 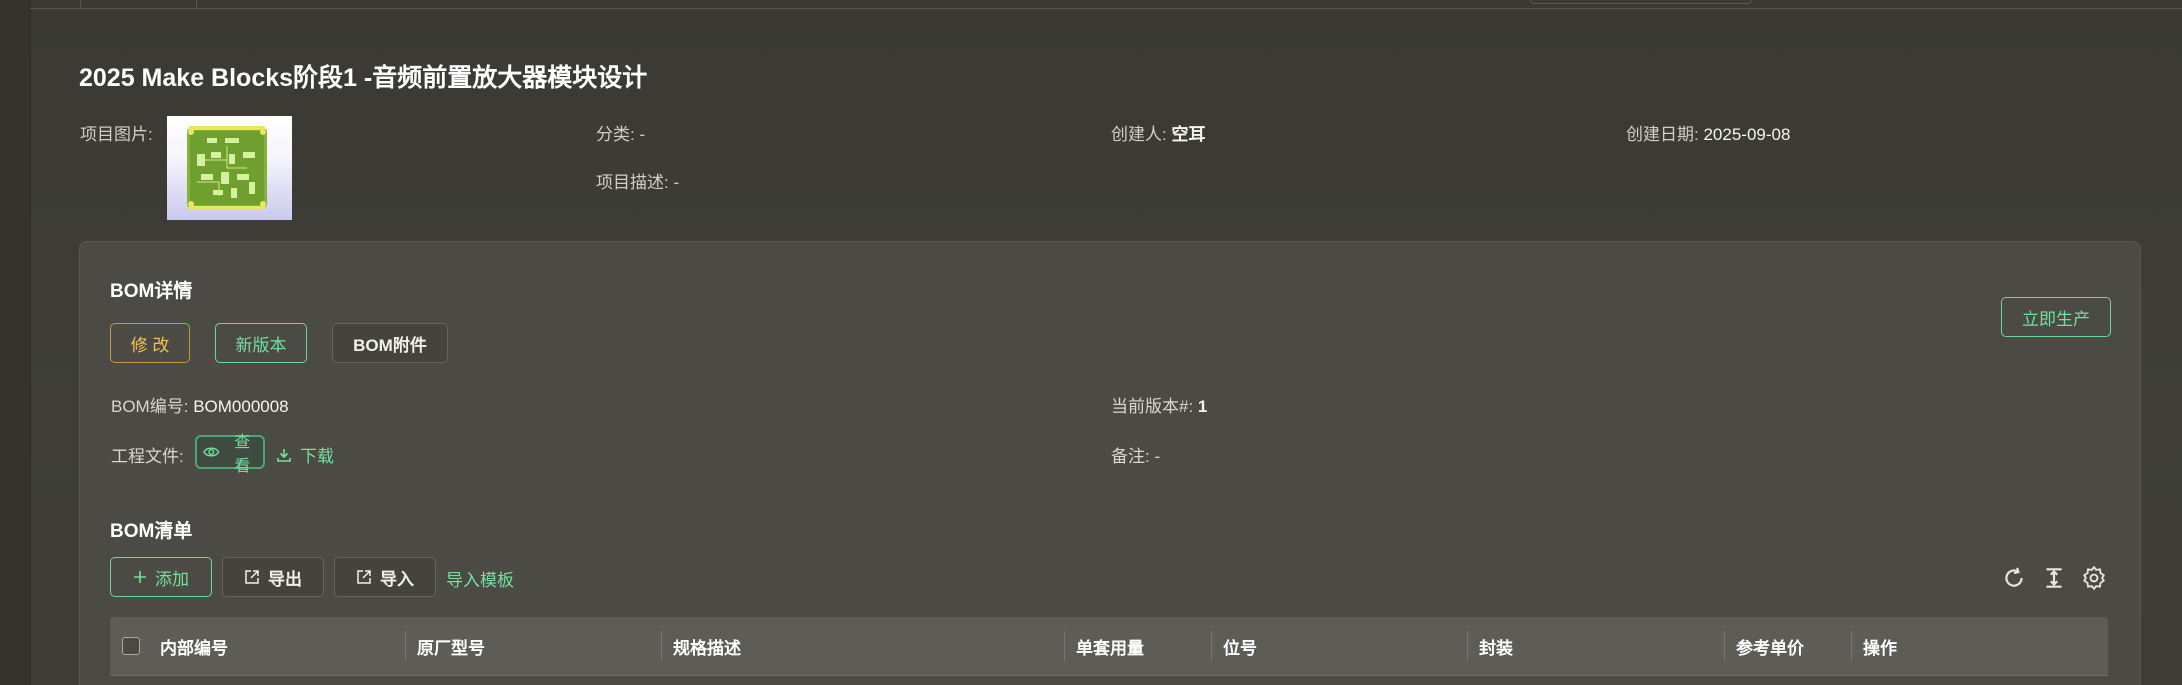 I want to click on created-date-value: 2025-09-08, so click(x=1747, y=134).